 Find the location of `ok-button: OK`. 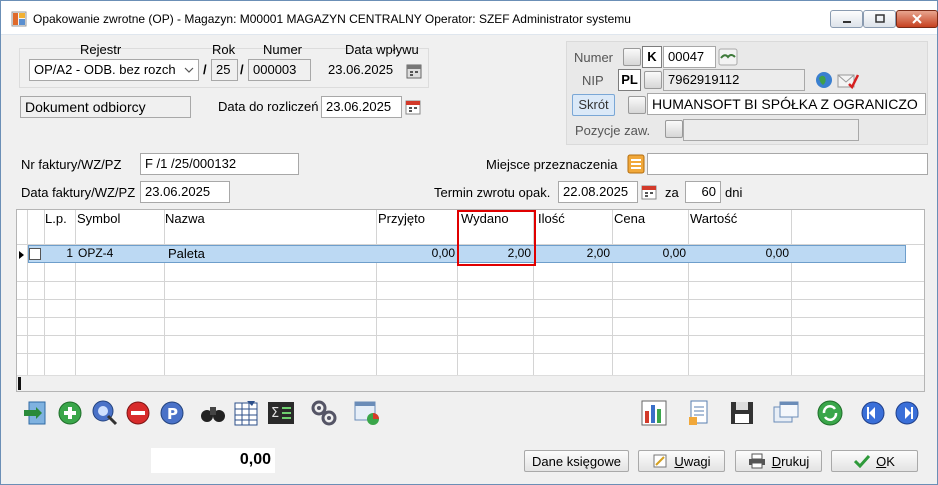

ok-button: OK is located at coordinates (874, 461).